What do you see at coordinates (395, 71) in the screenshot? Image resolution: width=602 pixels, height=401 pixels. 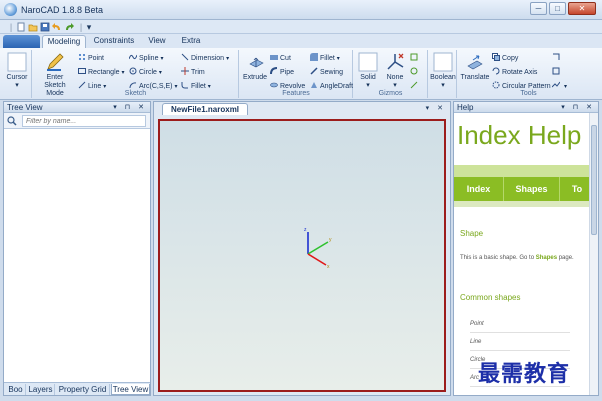 I see `none-gizmo-button: None ▾` at bounding box center [395, 71].